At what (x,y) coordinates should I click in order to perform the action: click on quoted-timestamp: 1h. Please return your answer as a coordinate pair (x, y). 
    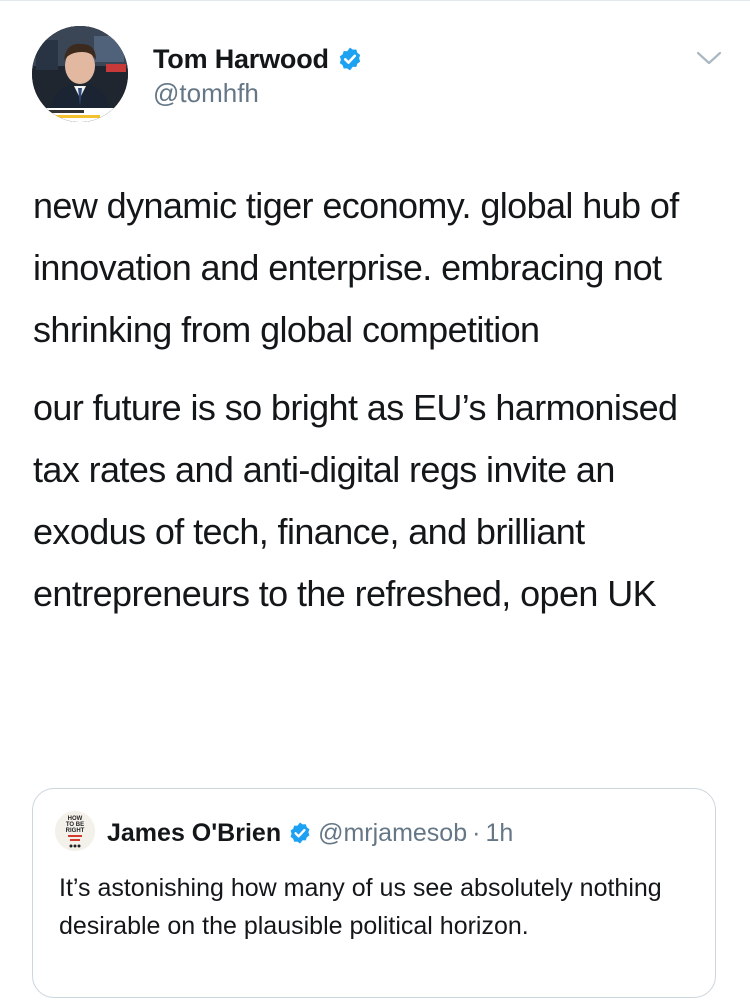
    Looking at the image, I should click on (499, 833).